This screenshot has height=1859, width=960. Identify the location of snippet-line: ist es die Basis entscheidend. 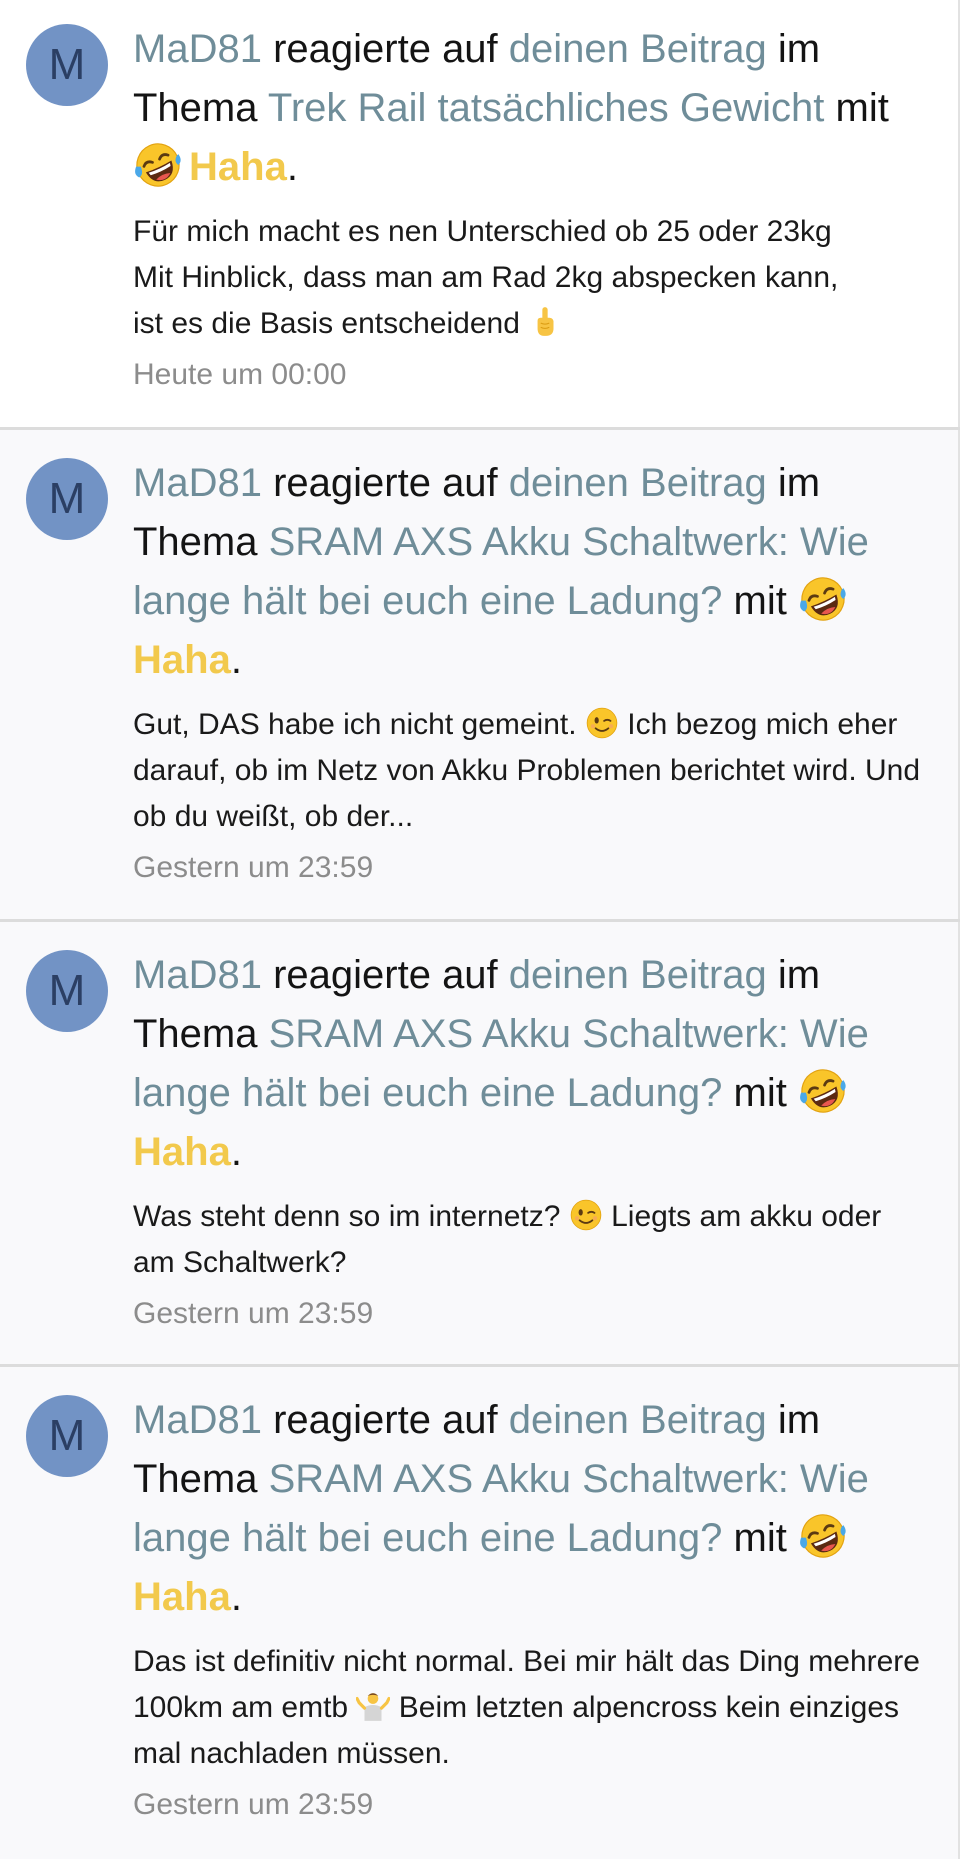
(326, 323).